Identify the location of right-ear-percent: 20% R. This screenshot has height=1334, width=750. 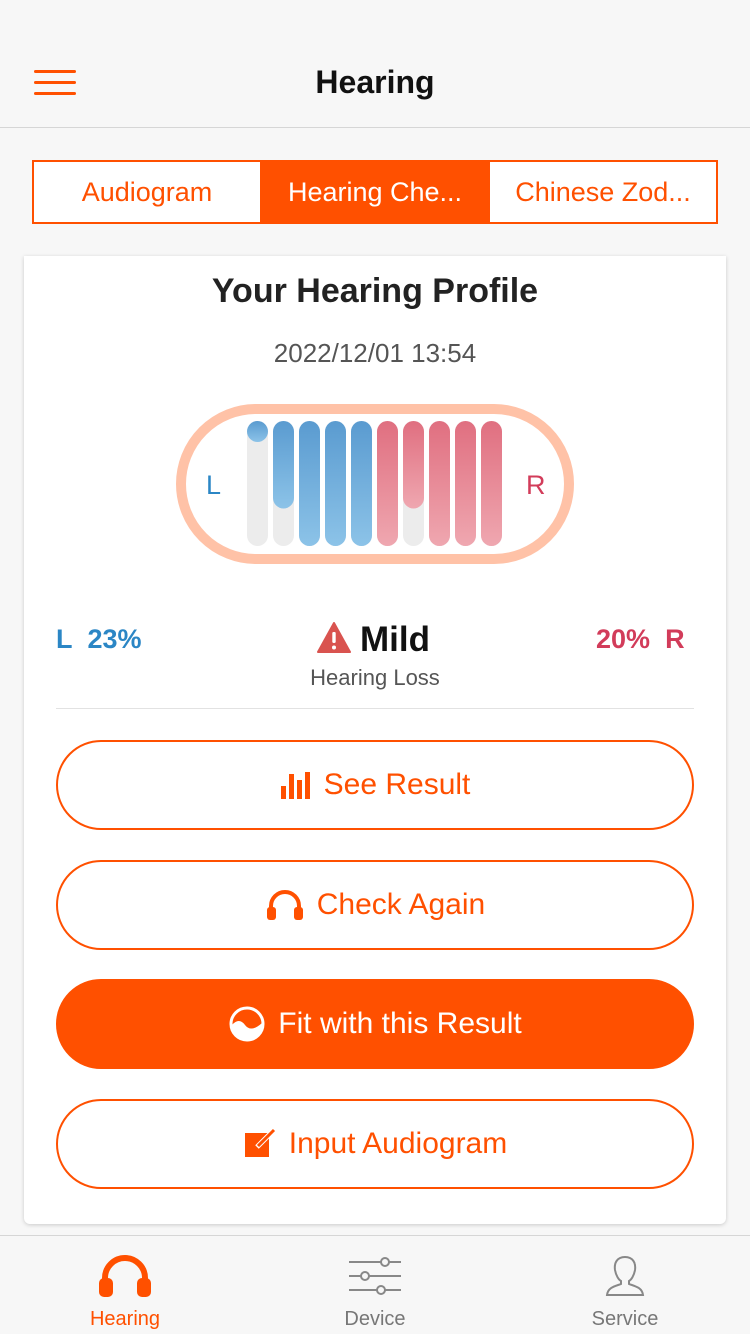
(640, 639).